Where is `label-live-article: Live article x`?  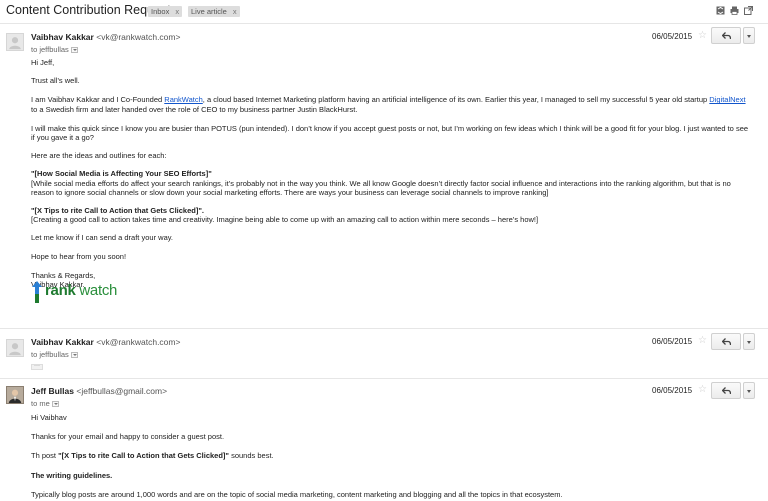
label-live-article: Live article x is located at coordinates (214, 11).